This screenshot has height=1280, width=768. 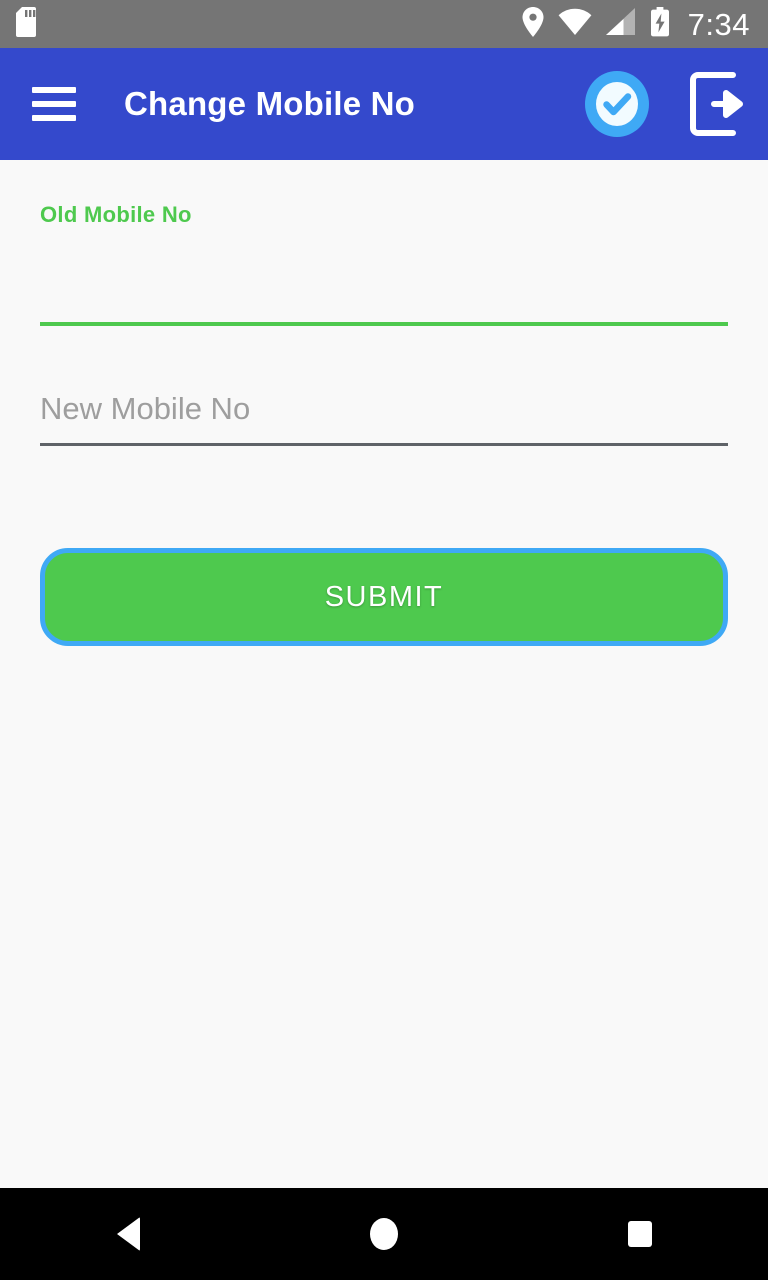 I want to click on home-circle-icon, so click(x=384, y=1234).